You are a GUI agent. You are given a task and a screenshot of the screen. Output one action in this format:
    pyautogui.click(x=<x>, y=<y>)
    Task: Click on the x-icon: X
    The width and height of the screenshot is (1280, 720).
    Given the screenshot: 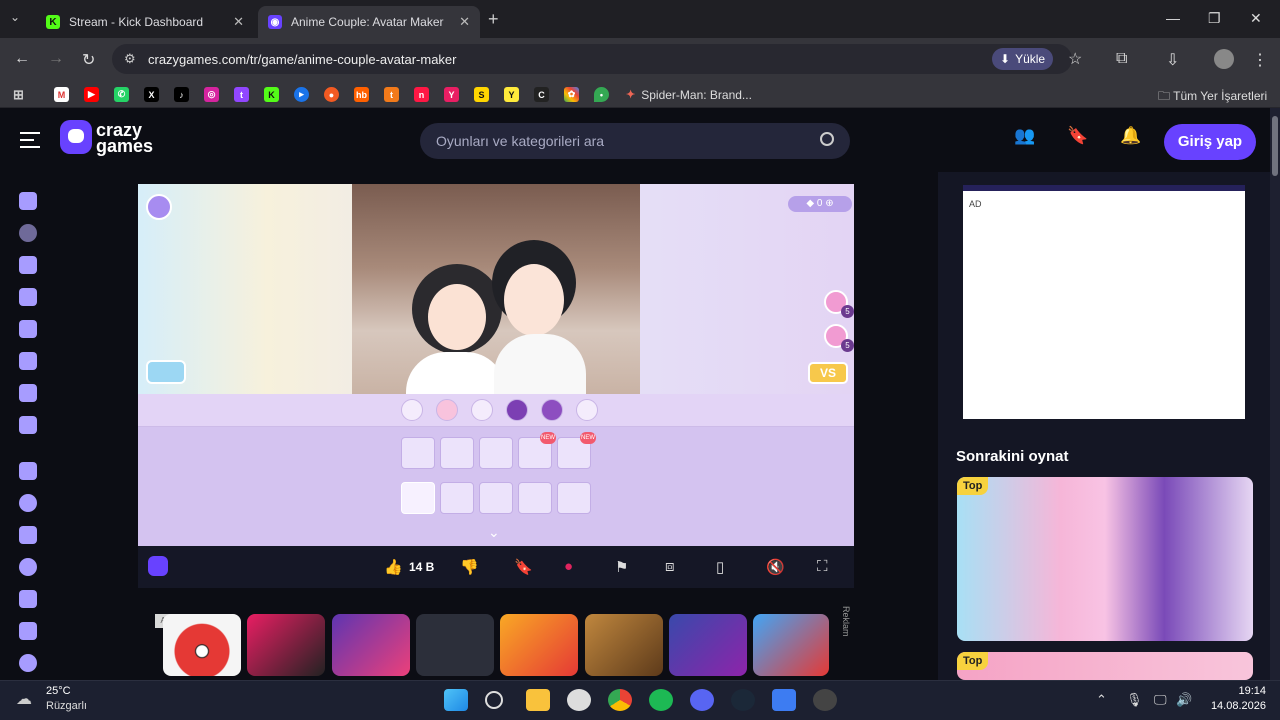 What is the action you would take?
    pyautogui.click(x=151, y=94)
    